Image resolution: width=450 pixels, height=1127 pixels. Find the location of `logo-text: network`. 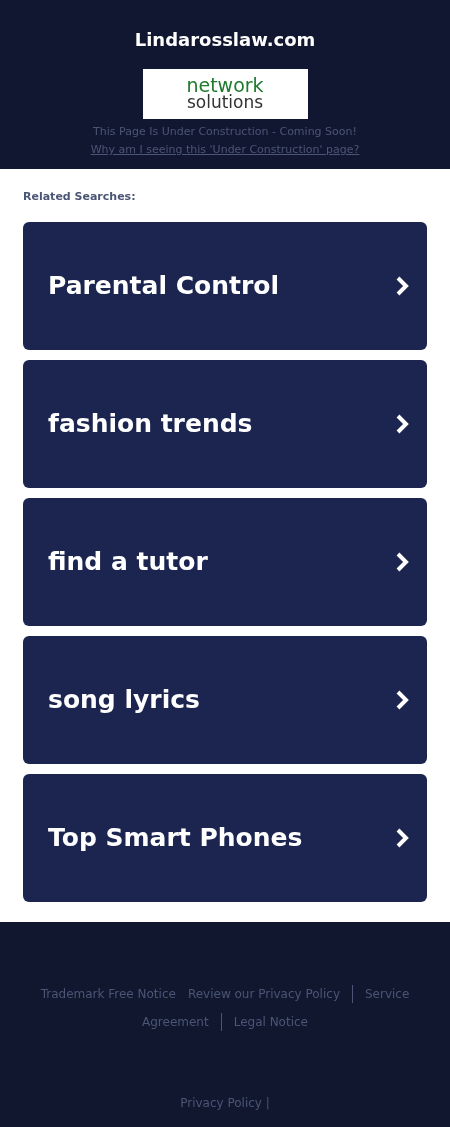

logo-text: network is located at coordinates (225, 85).